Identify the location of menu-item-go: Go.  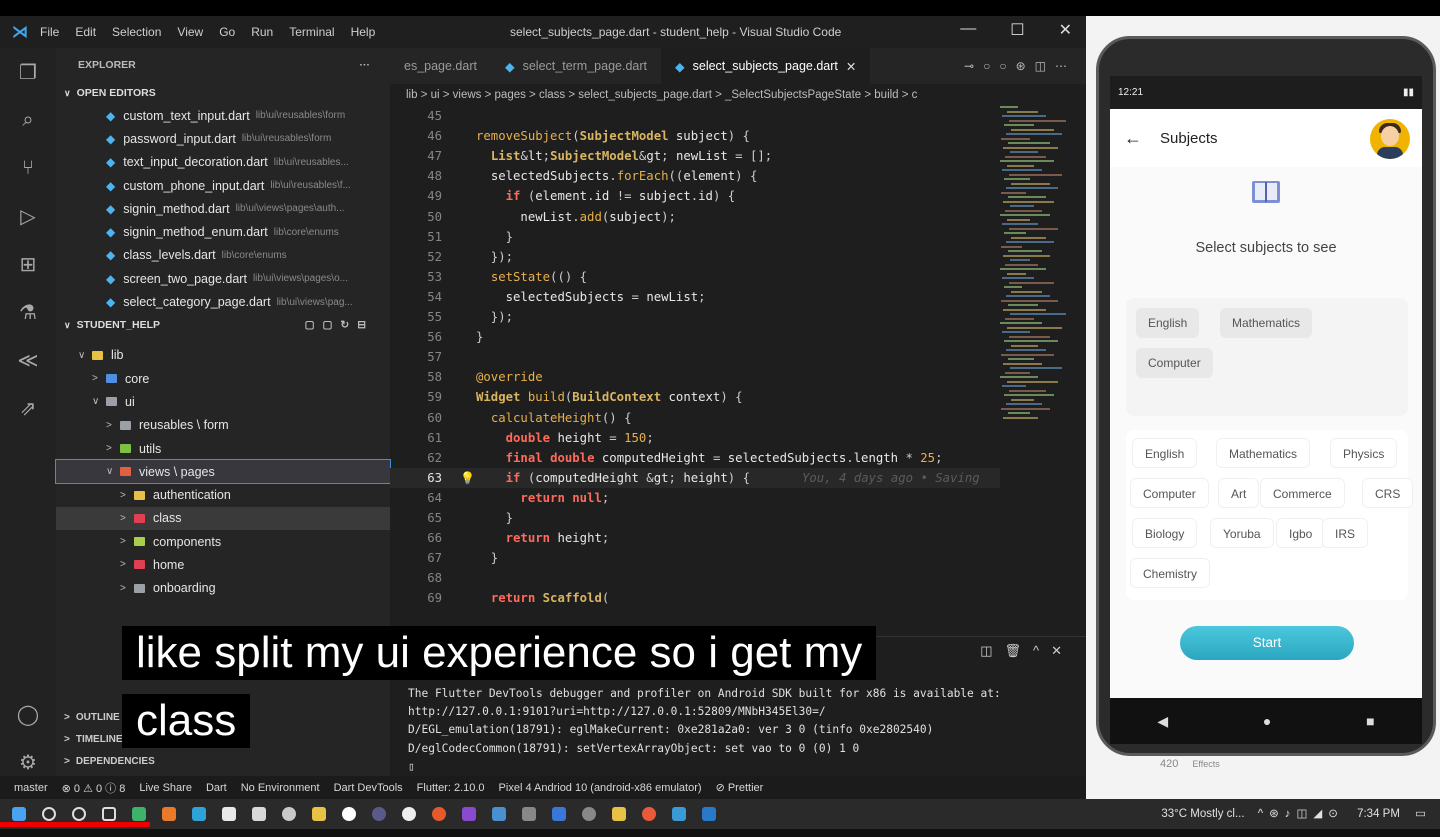
(227, 32).